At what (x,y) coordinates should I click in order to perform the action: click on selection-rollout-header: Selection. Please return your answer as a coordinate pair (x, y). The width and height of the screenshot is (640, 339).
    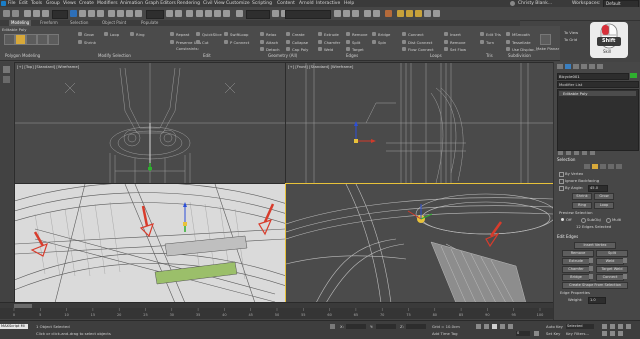
    Looking at the image, I should click on (597, 160).